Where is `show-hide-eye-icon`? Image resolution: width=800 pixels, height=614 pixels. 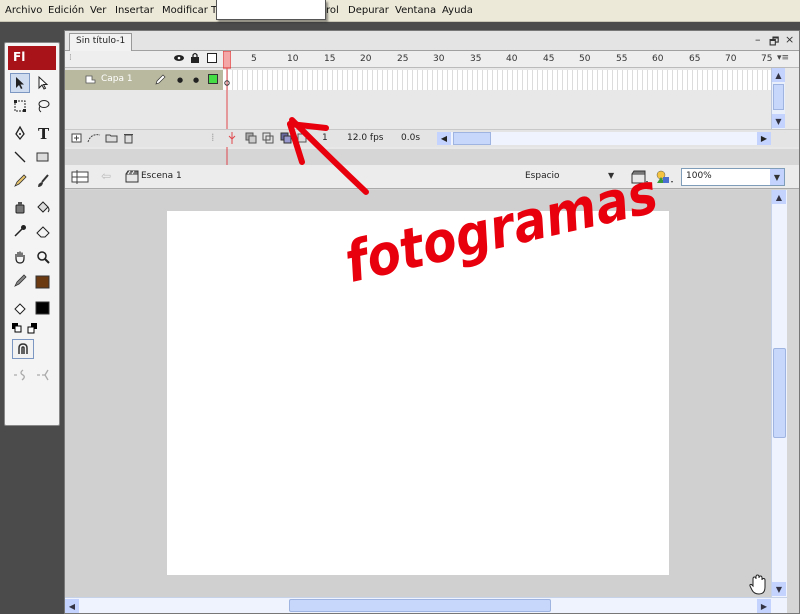
show-hide-eye-icon is located at coordinates (179, 59).